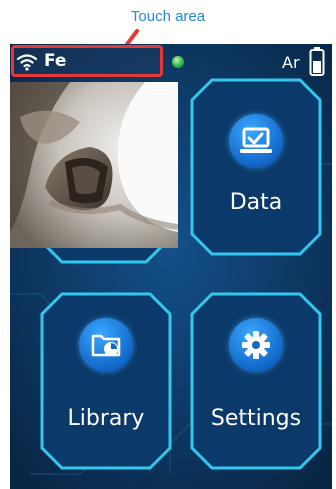  Describe the element at coordinates (256, 381) in the screenshot. I see `settings-tile: Settings` at that location.